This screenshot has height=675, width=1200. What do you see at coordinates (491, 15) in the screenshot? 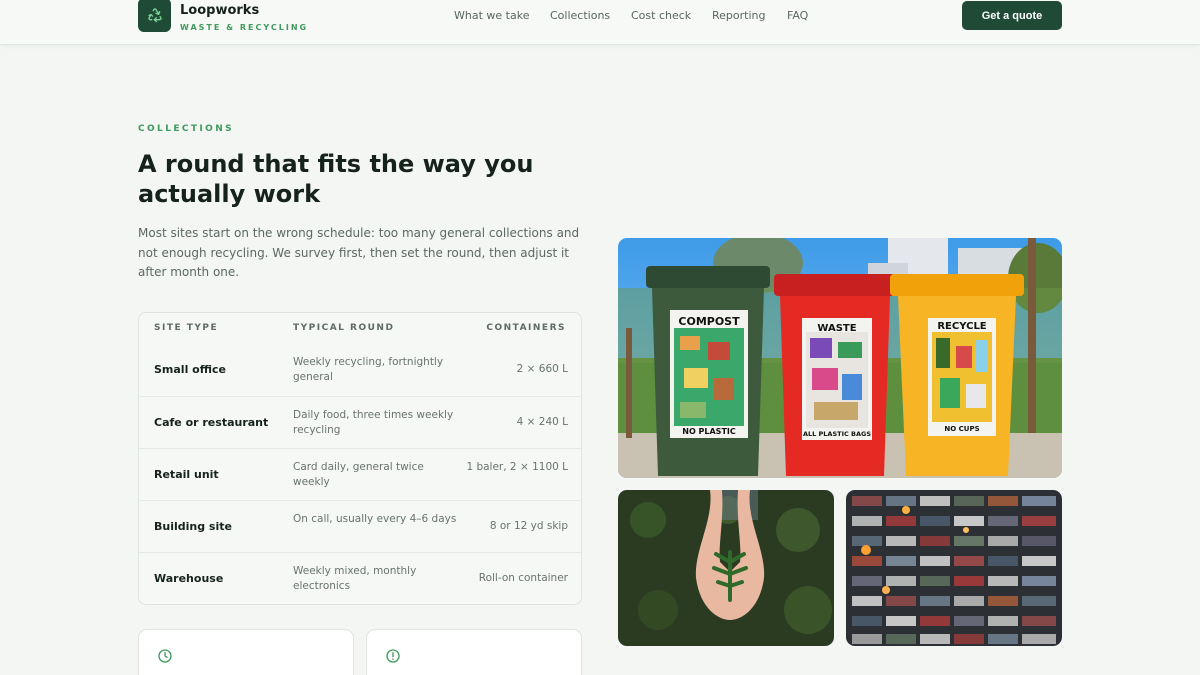
I see `nav-item-what-we-take: What we take` at bounding box center [491, 15].